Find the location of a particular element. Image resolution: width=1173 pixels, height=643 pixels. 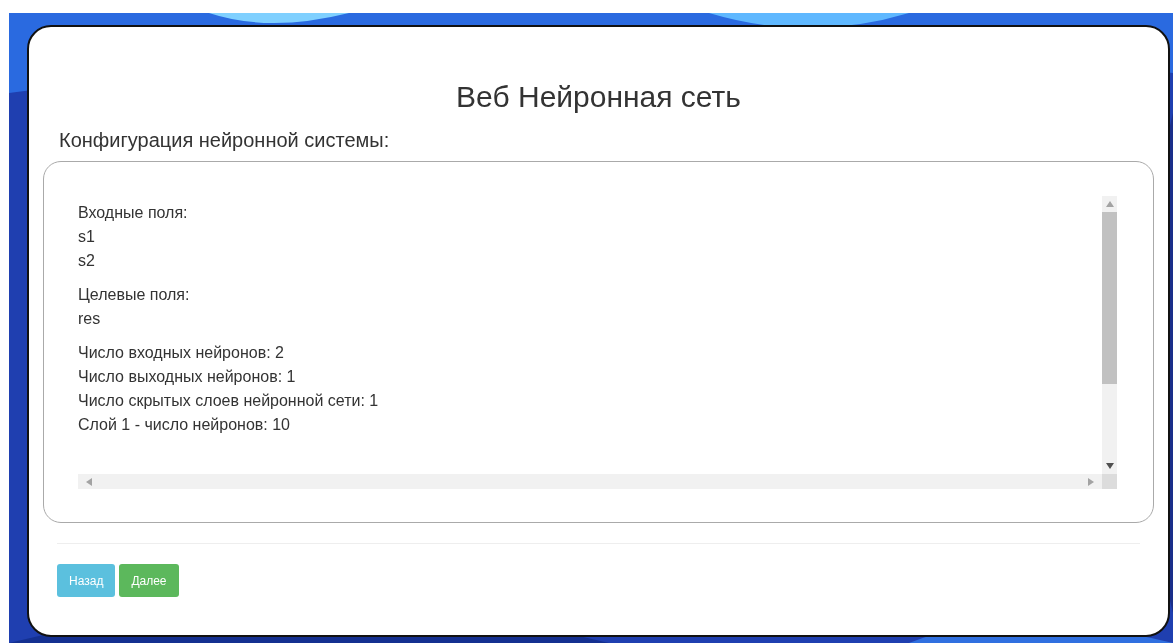

vertical-scrollbar is located at coordinates (1109, 335).